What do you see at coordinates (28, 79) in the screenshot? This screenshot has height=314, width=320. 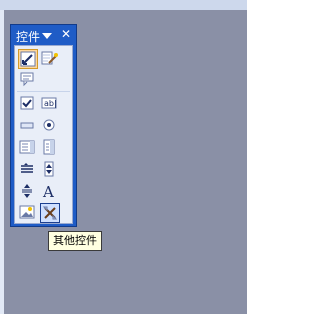 I see `label-tool` at bounding box center [28, 79].